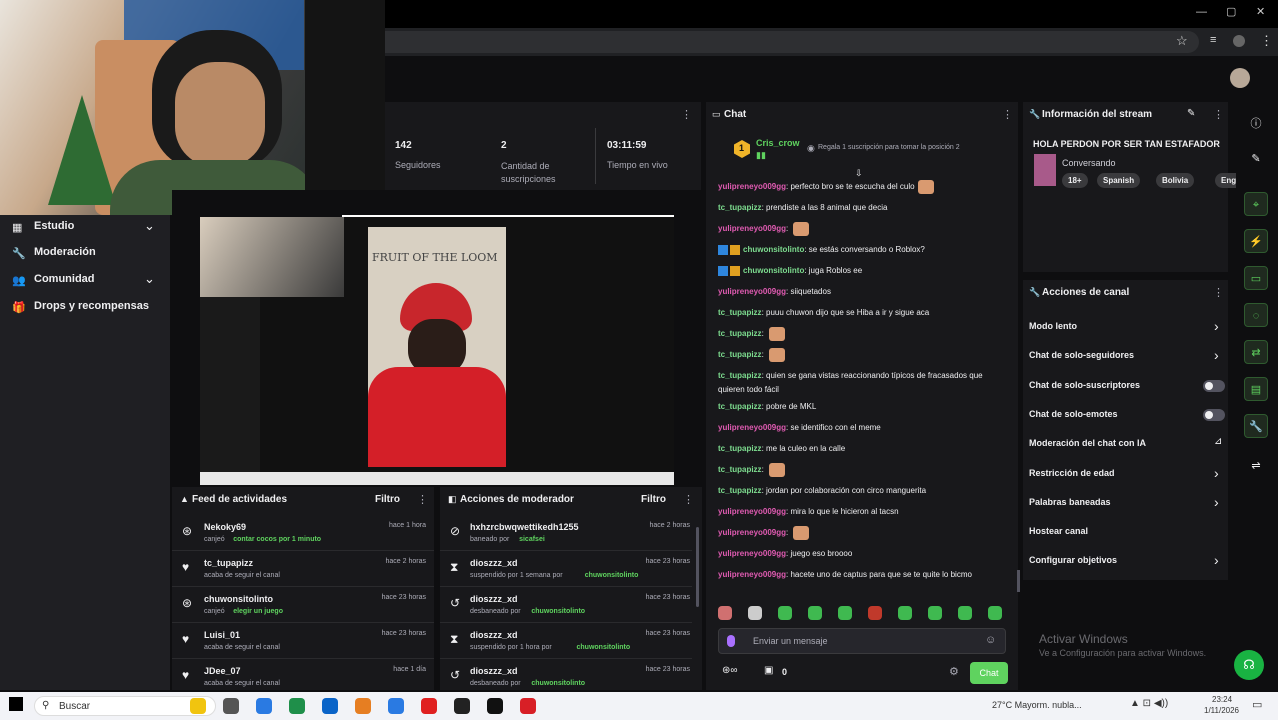  Describe the element at coordinates (1125, 328) in the screenshot. I see `channel-action-item: Modo lento ›` at that location.